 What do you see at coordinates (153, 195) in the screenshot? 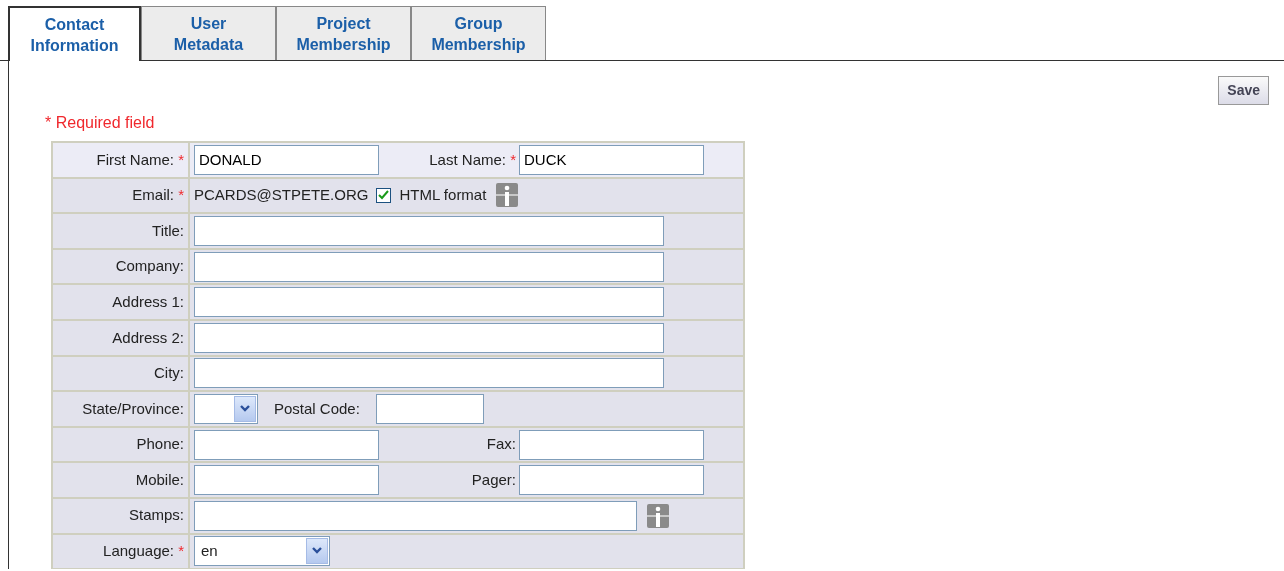
I see `field-label: Email:` at bounding box center [153, 195].